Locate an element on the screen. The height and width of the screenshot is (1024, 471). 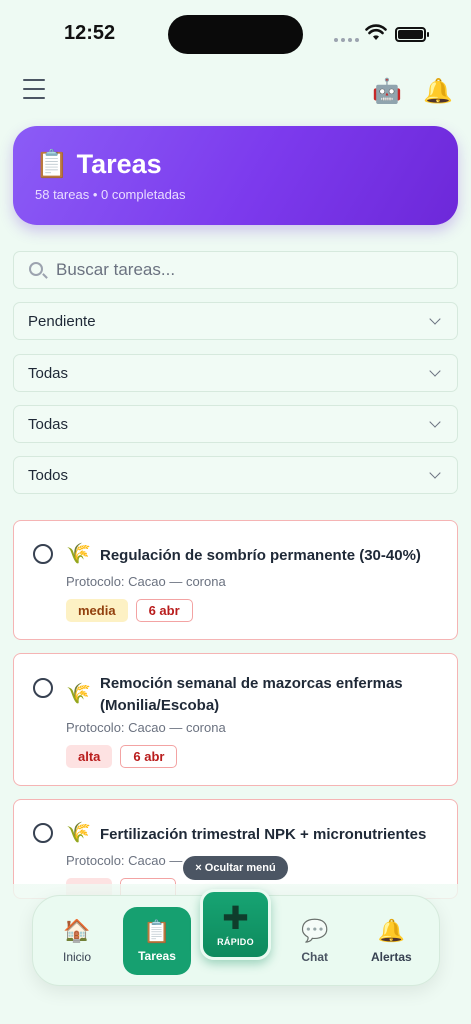
quick-add-label: RÁPIDO is located at coordinates (235, 941).